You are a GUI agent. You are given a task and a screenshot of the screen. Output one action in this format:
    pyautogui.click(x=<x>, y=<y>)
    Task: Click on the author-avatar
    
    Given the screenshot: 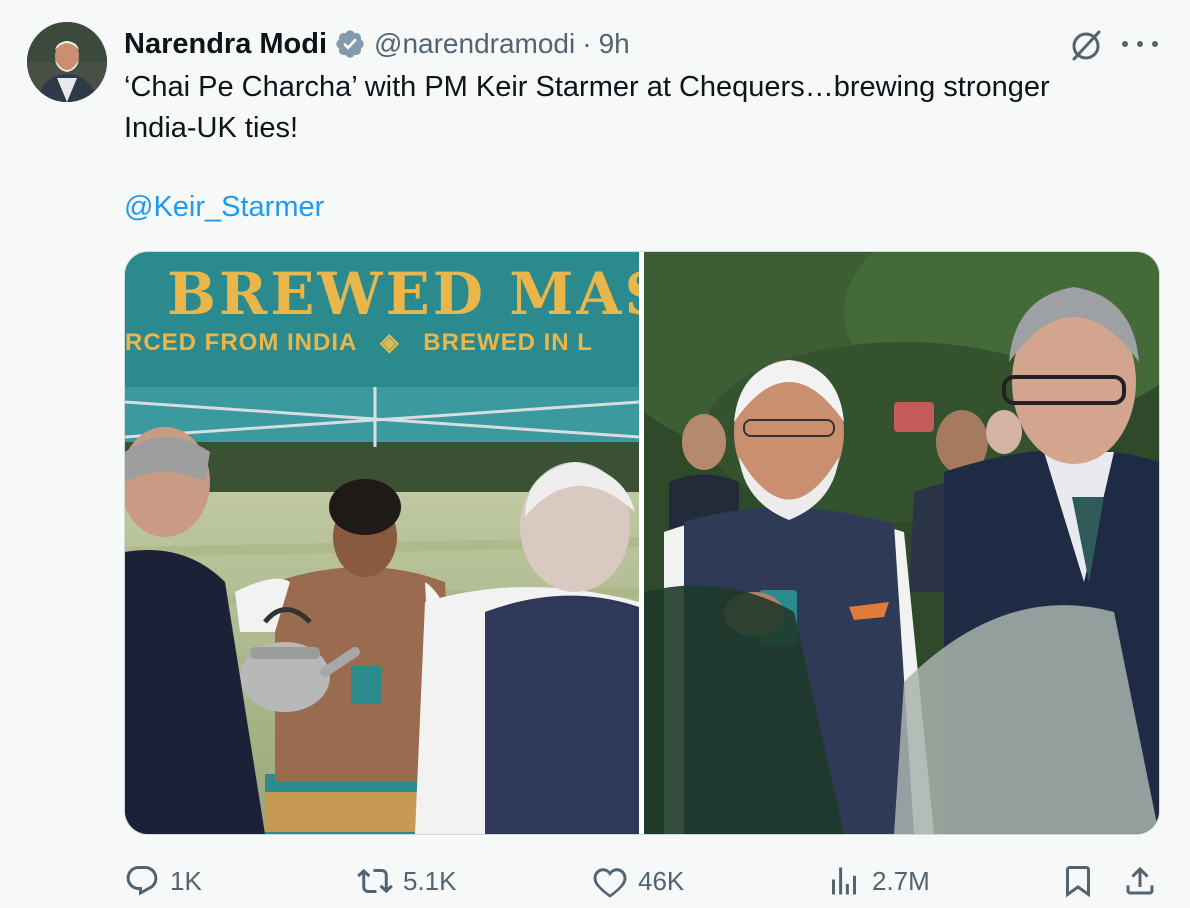 What is the action you would take?
    pyautogui.click(x=67, y=62)
    